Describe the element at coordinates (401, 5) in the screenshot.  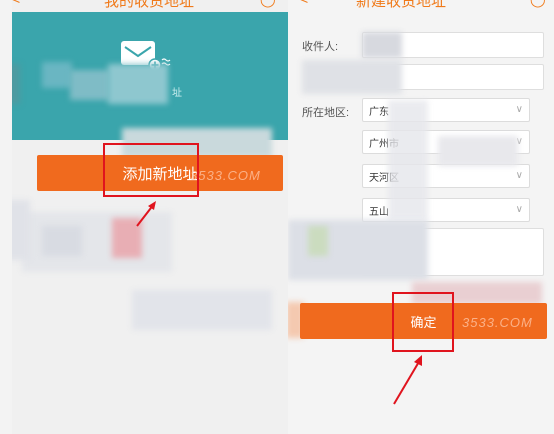
I see `page-title: 新建收货地址` at that location.